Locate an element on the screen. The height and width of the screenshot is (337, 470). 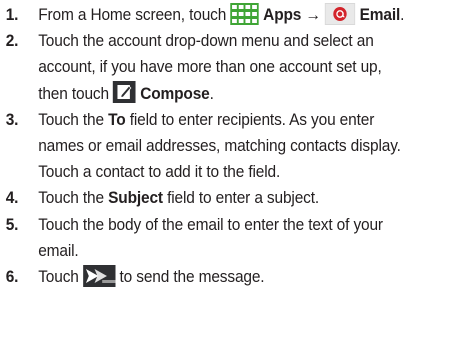
step-number: 4. is located at coordinates (12, 198).